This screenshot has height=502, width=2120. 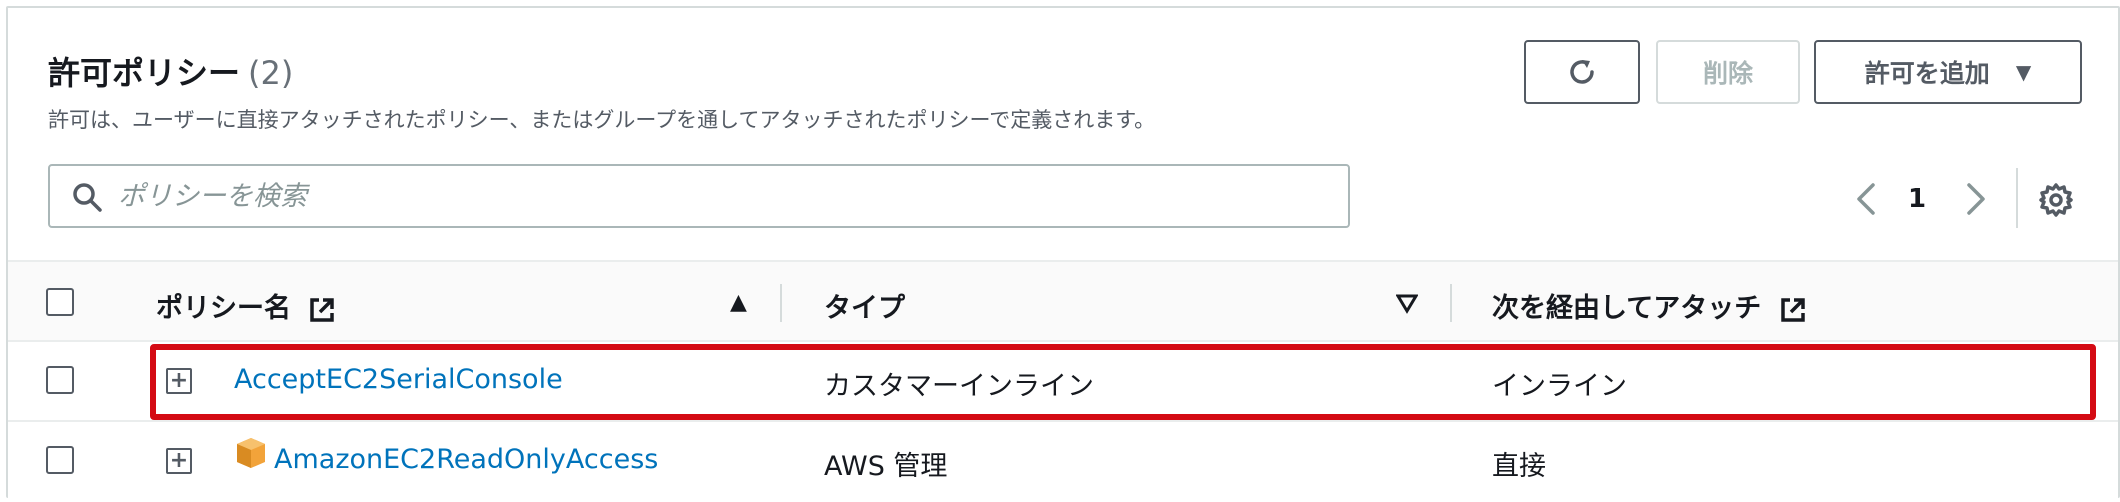 I want to click on delete-button: 削除, so click(x=1728, y=72).